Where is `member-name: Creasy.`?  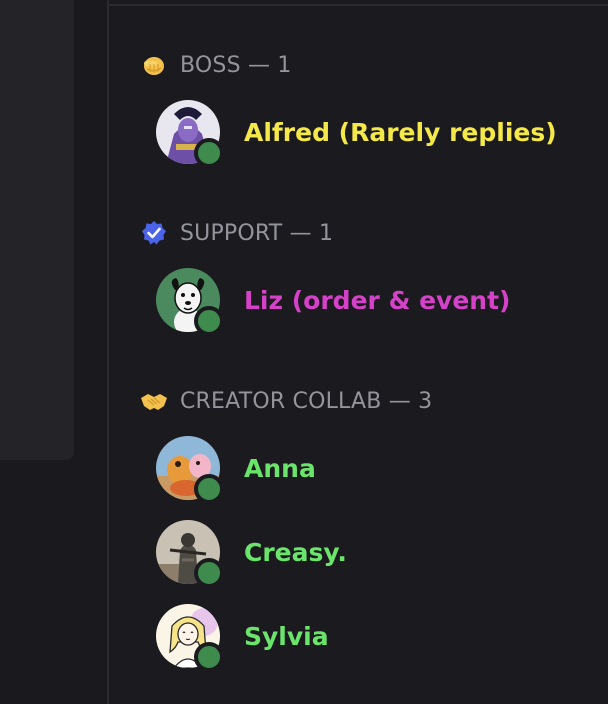 member-name: Creasy. is located at coordinates (295, 552).